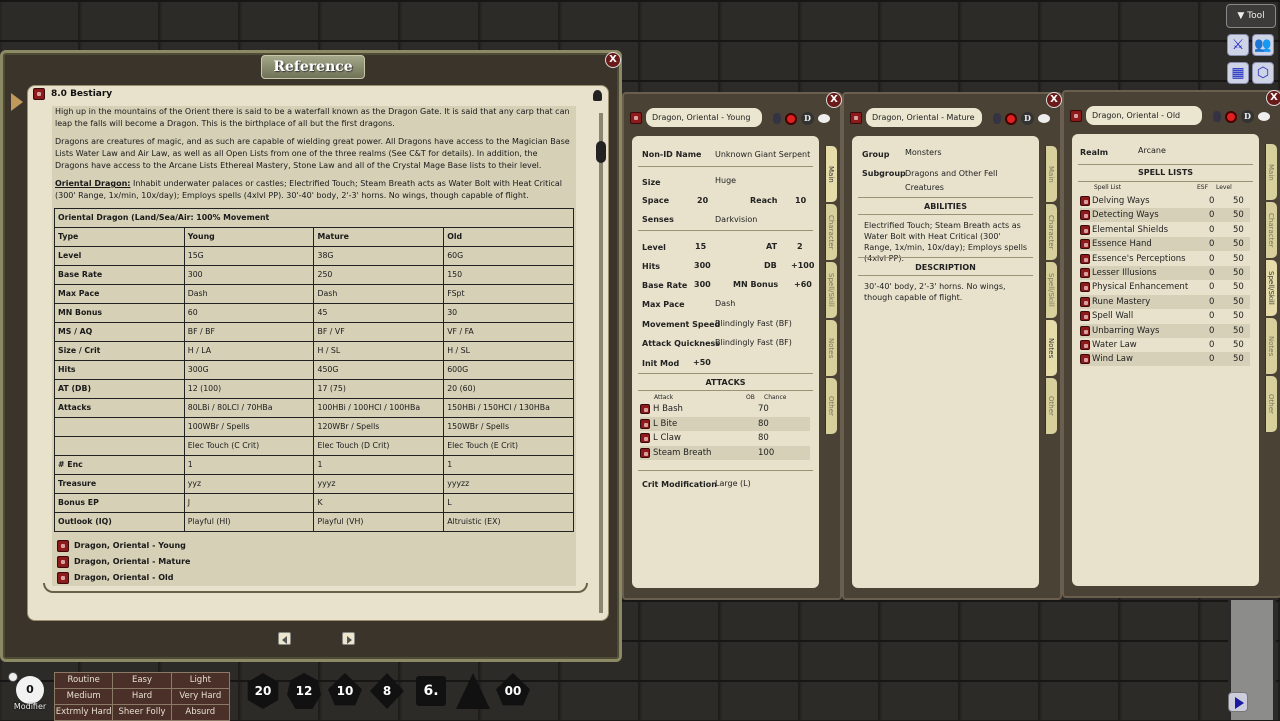 Image resolution: width=1280 pixels, height=721 pixels. What do you see at coordinates (1150, 359) in the screenshot?
I see `spell-name: Wind Law` at bounding box center [1150, 359].